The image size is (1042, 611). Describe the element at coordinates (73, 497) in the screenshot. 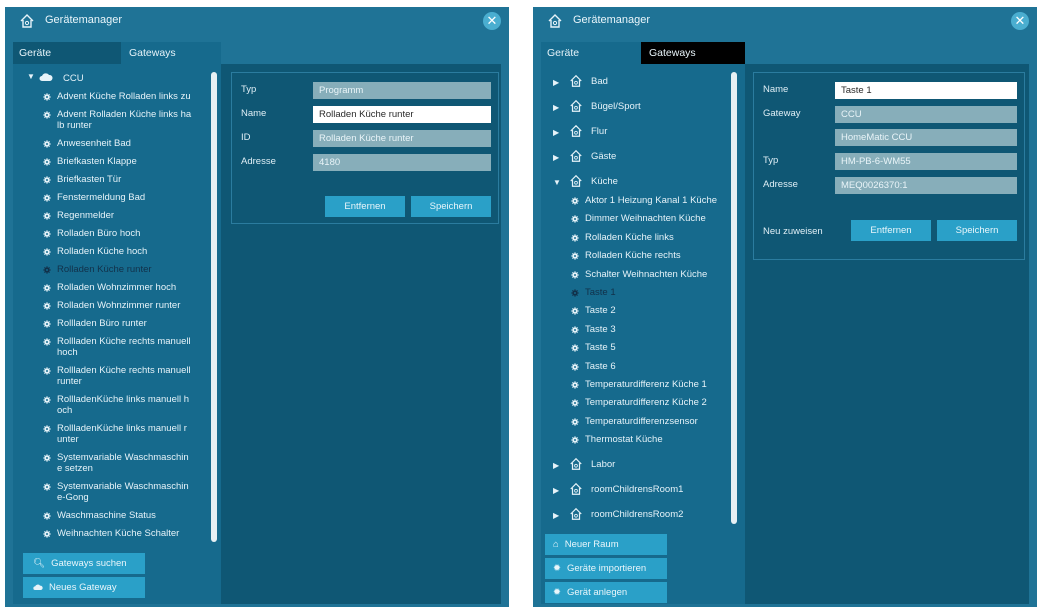

I see `device-label: e-Gong` at that location.